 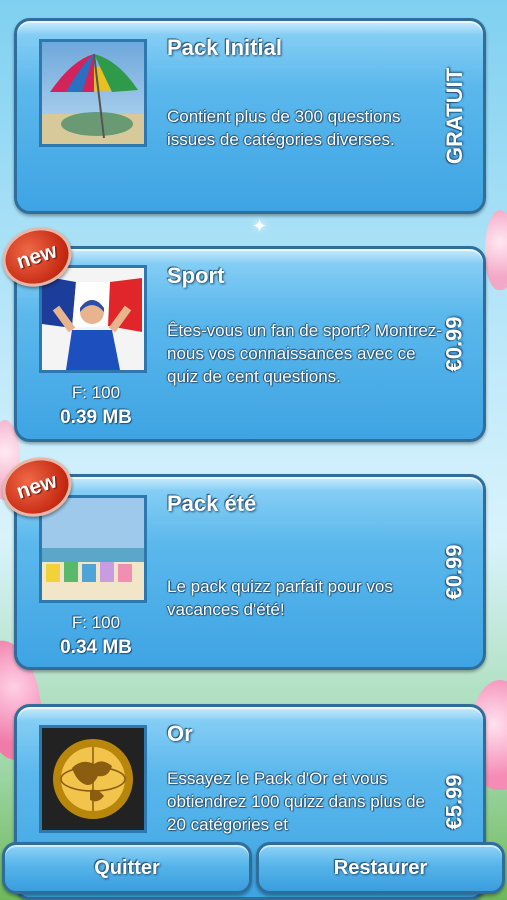 What do you see at coordinates (260, 226) in the screenshot?
I see `sparkle-icon: ✦` at bounding box center [260, 226].